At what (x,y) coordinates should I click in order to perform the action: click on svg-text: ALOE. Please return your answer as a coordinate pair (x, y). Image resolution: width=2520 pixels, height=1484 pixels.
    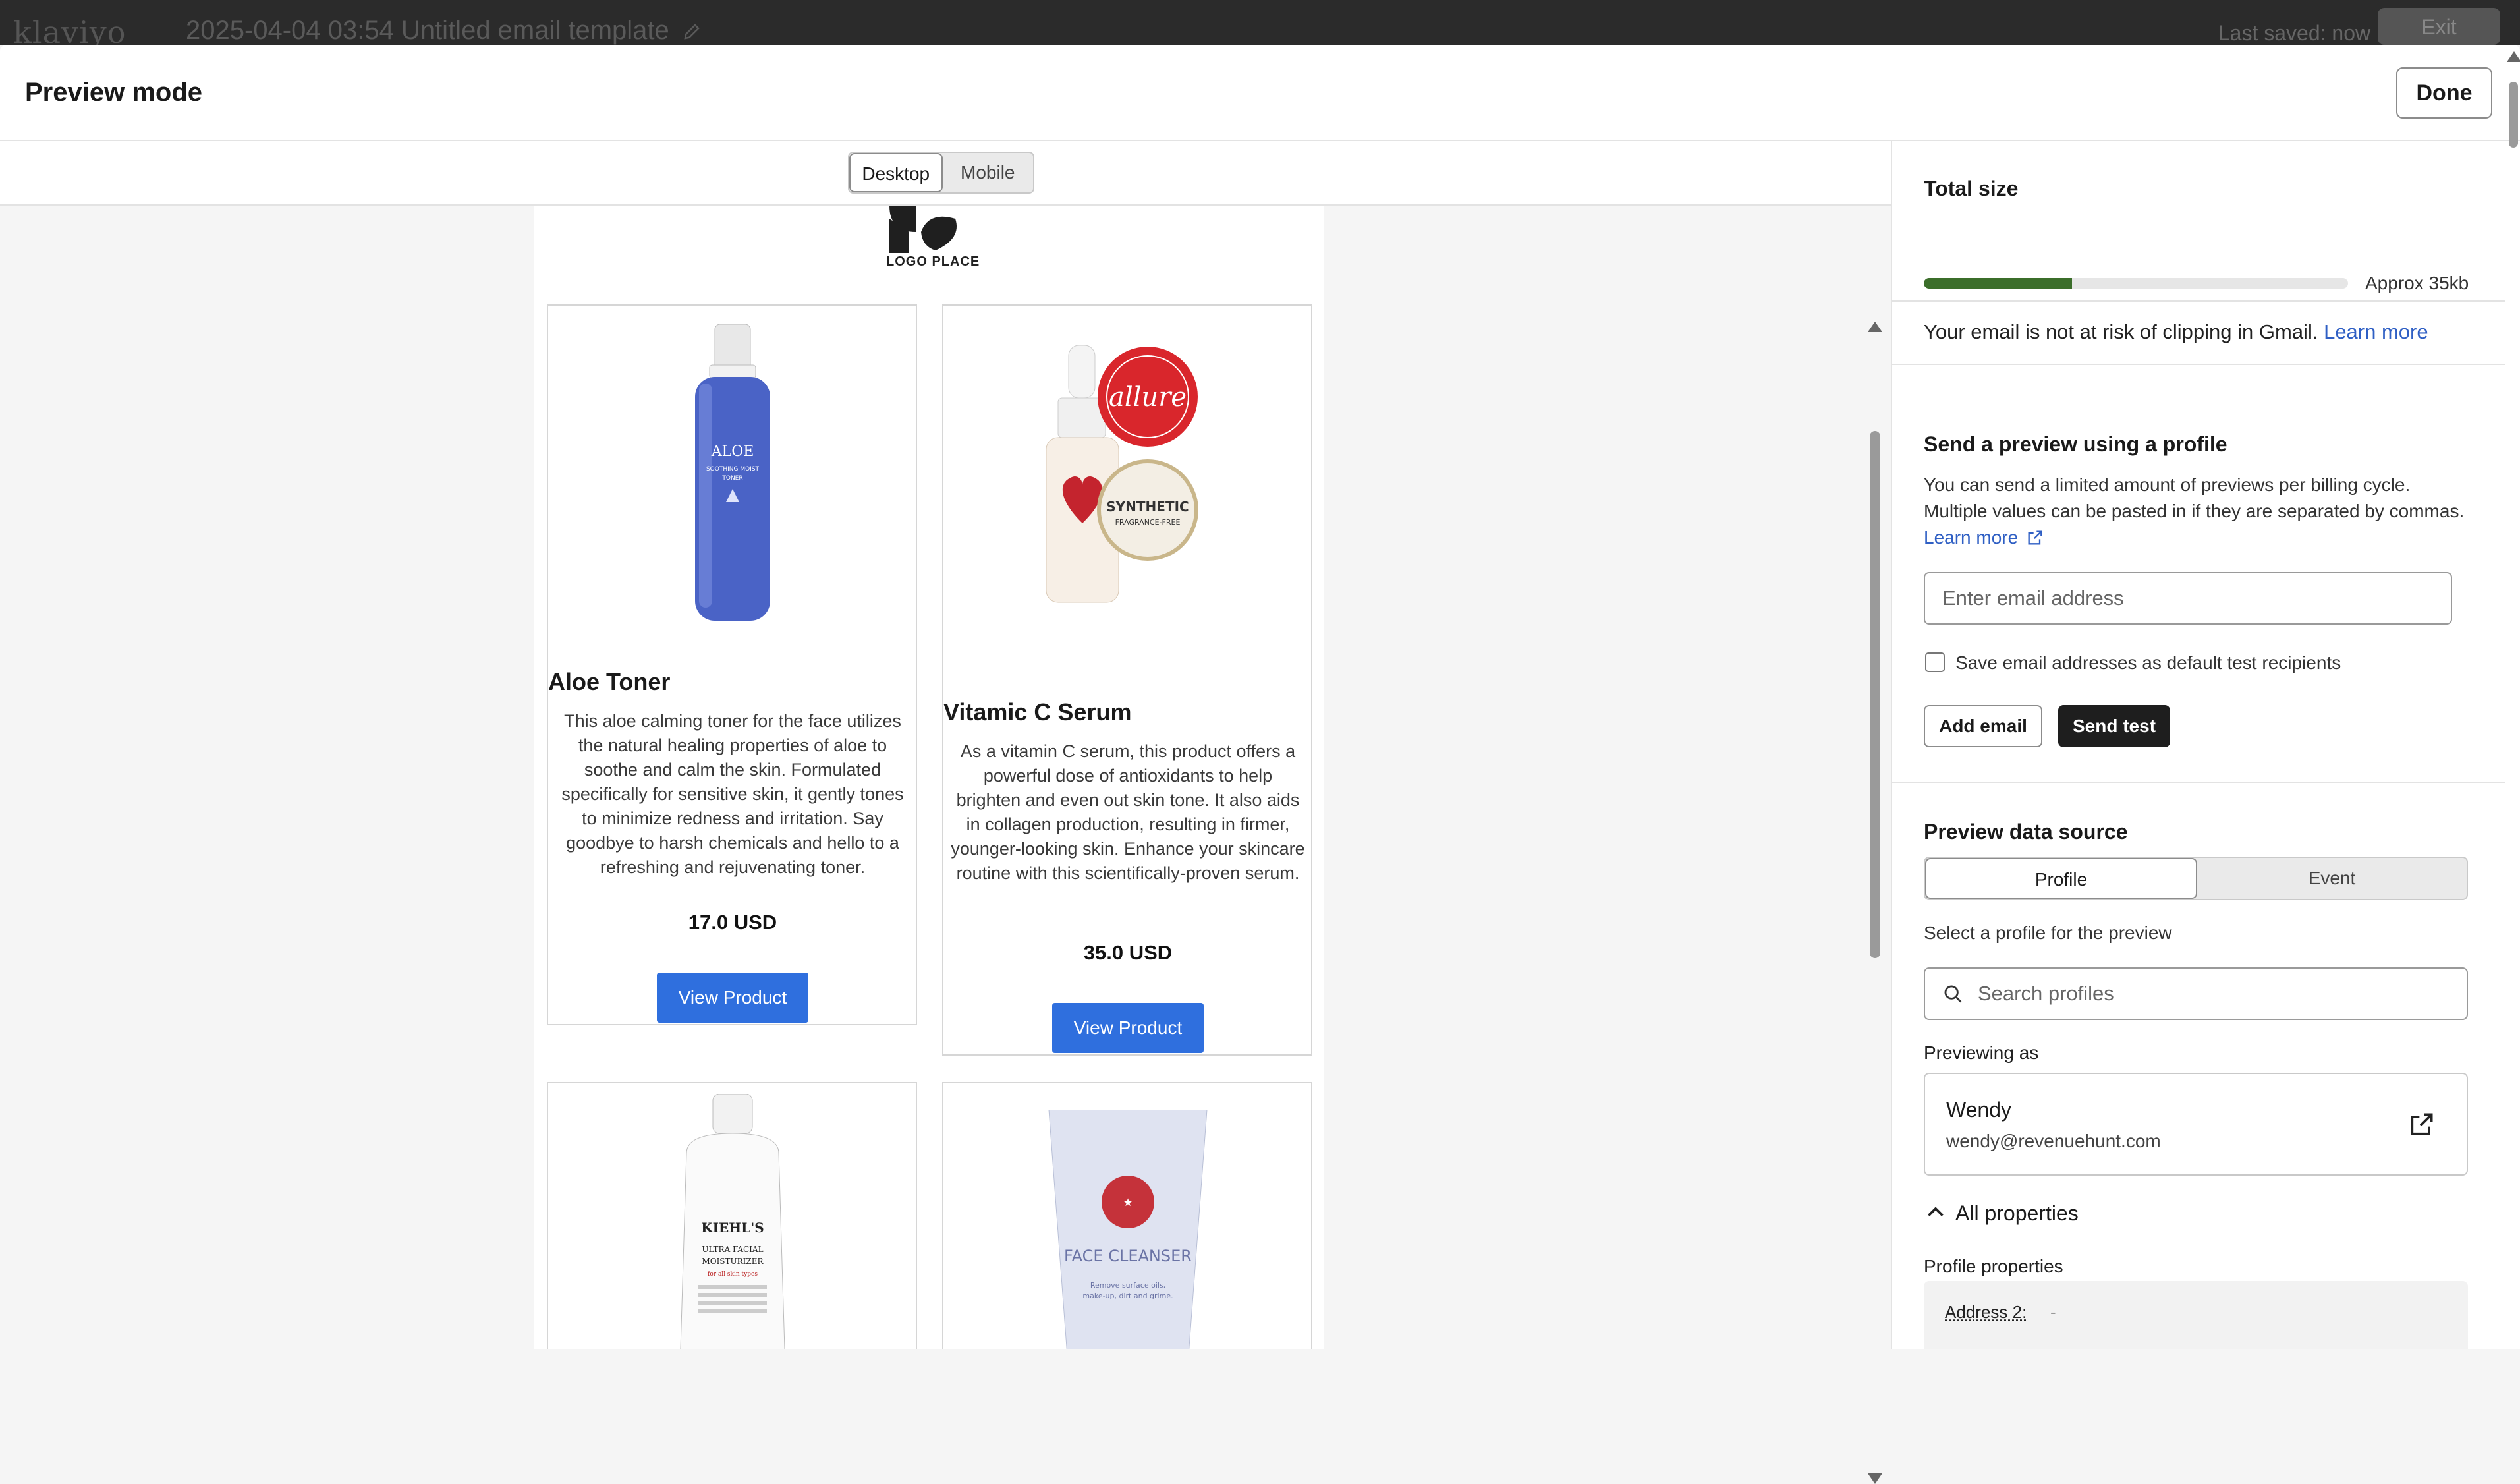
    Looking at the image, I should click on (732, 451).